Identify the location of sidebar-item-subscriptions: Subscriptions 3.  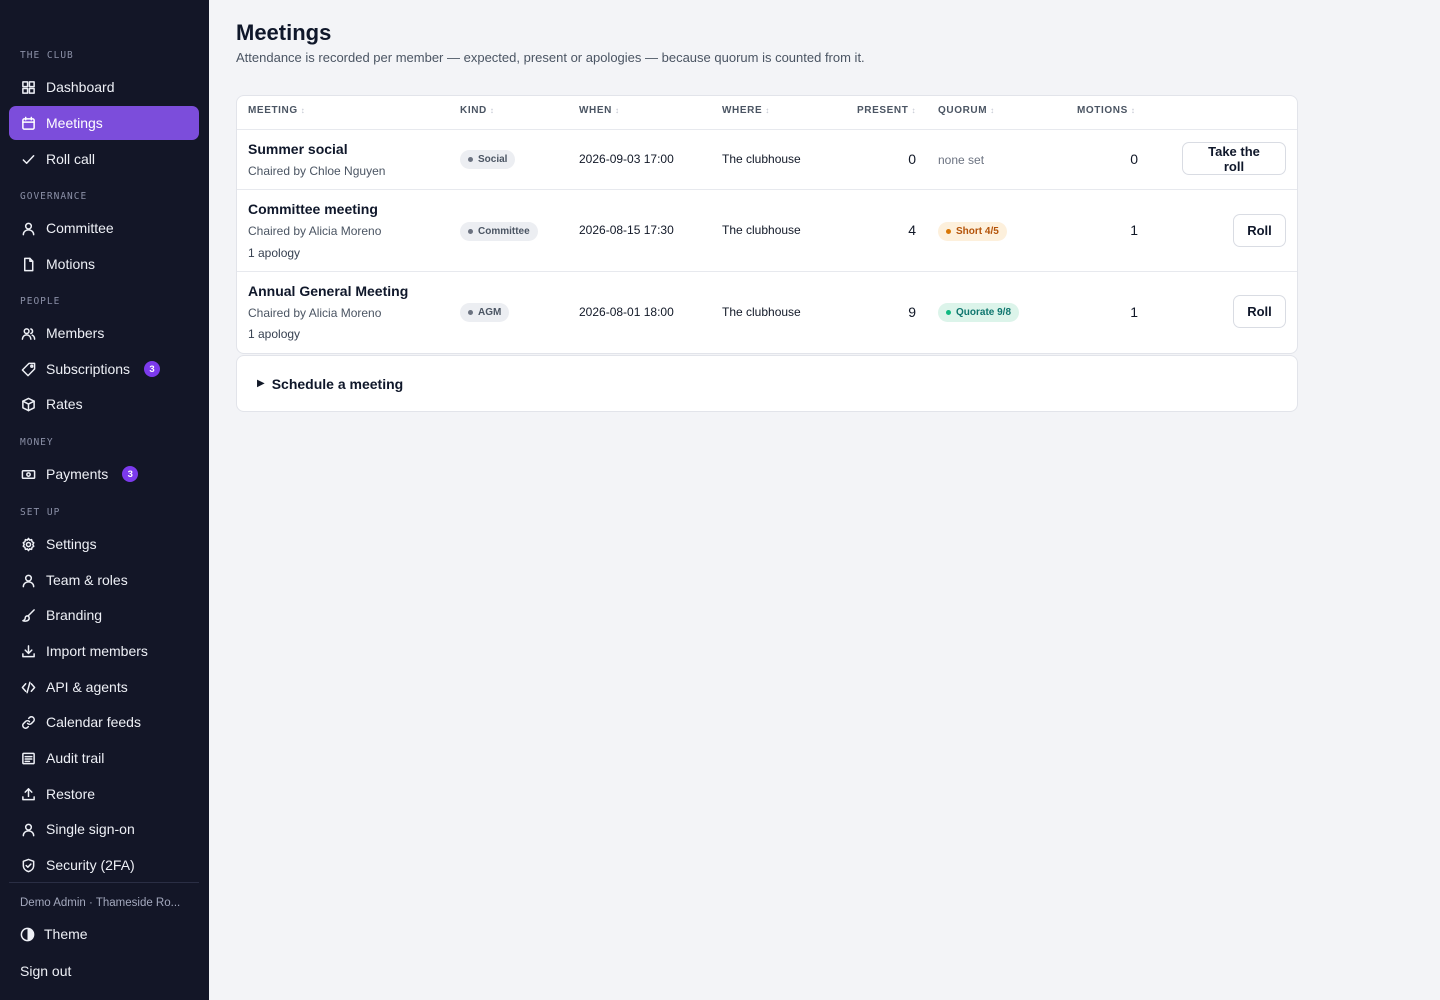
(104, 369).